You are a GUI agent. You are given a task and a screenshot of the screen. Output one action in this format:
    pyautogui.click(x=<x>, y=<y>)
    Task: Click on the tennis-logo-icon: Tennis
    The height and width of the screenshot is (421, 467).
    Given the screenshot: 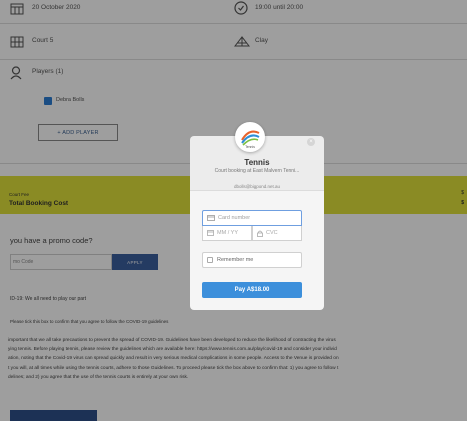 What is the action you would take?
    pyautogui.click(x=250, y=137)
    